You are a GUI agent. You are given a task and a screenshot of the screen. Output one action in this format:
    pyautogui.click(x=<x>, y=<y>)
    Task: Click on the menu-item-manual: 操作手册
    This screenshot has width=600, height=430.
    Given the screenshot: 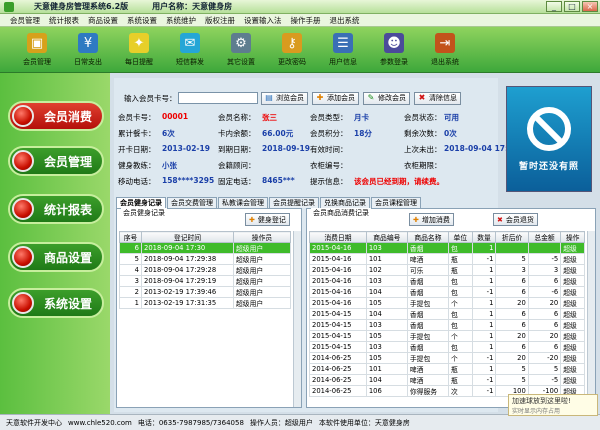 What is the action you would take?
    pyautogui.click(x=306, y=20)
    